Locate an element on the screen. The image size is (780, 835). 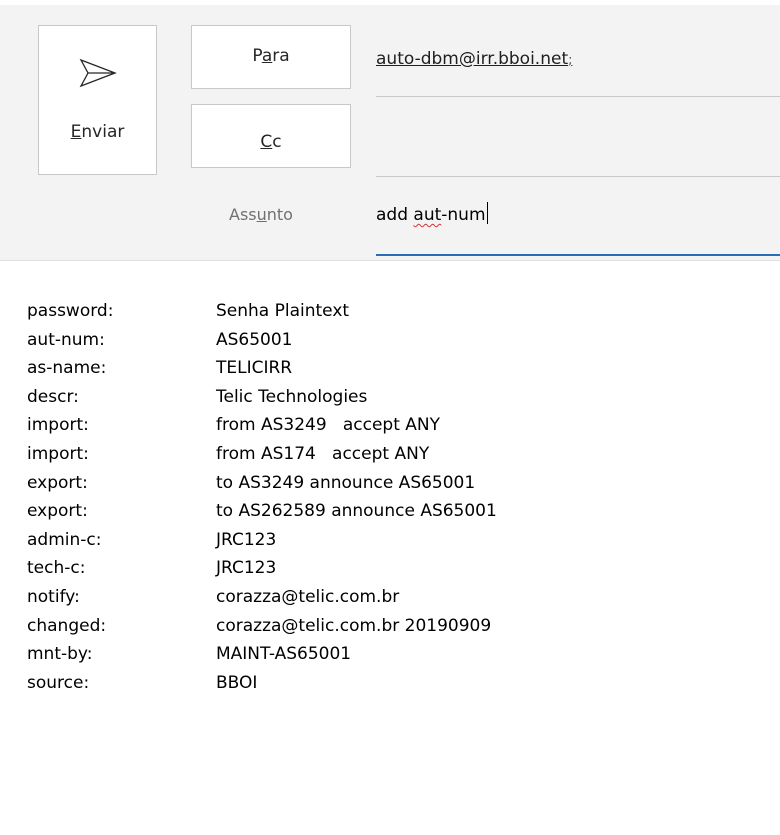
attribute-value: BBOI is located at coordinates (237, 682).